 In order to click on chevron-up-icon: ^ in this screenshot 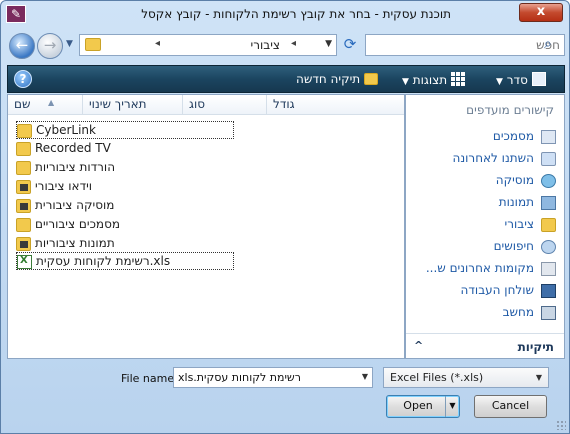, I will do `click(418, 345)`.